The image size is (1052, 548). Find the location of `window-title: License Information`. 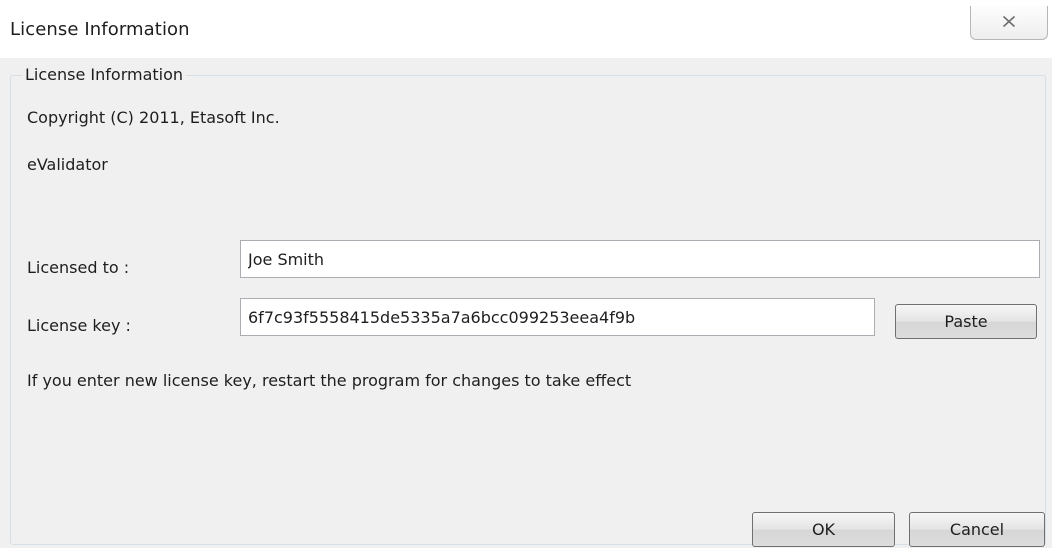

window-title: License Information is located at coordinates (100, 29).